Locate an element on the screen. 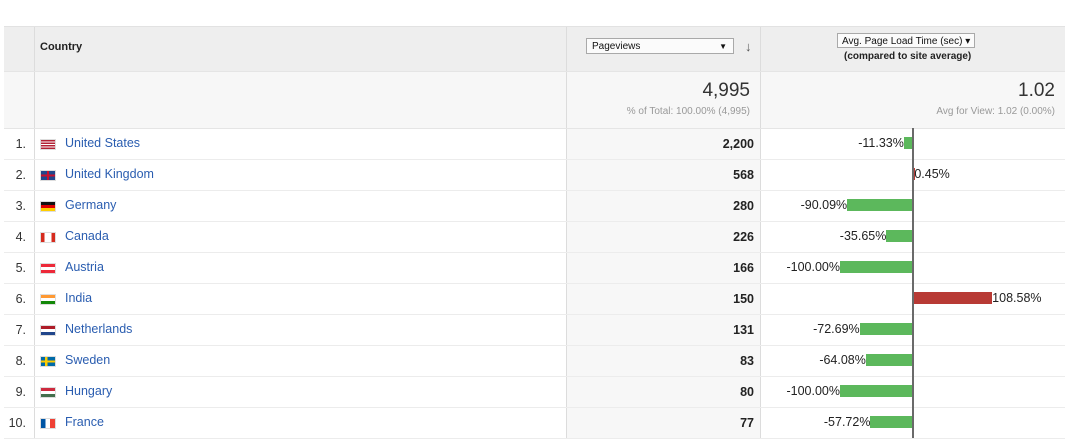 The image size is (1080, 446). country-link: Austria is located at coordinates (84, 267).